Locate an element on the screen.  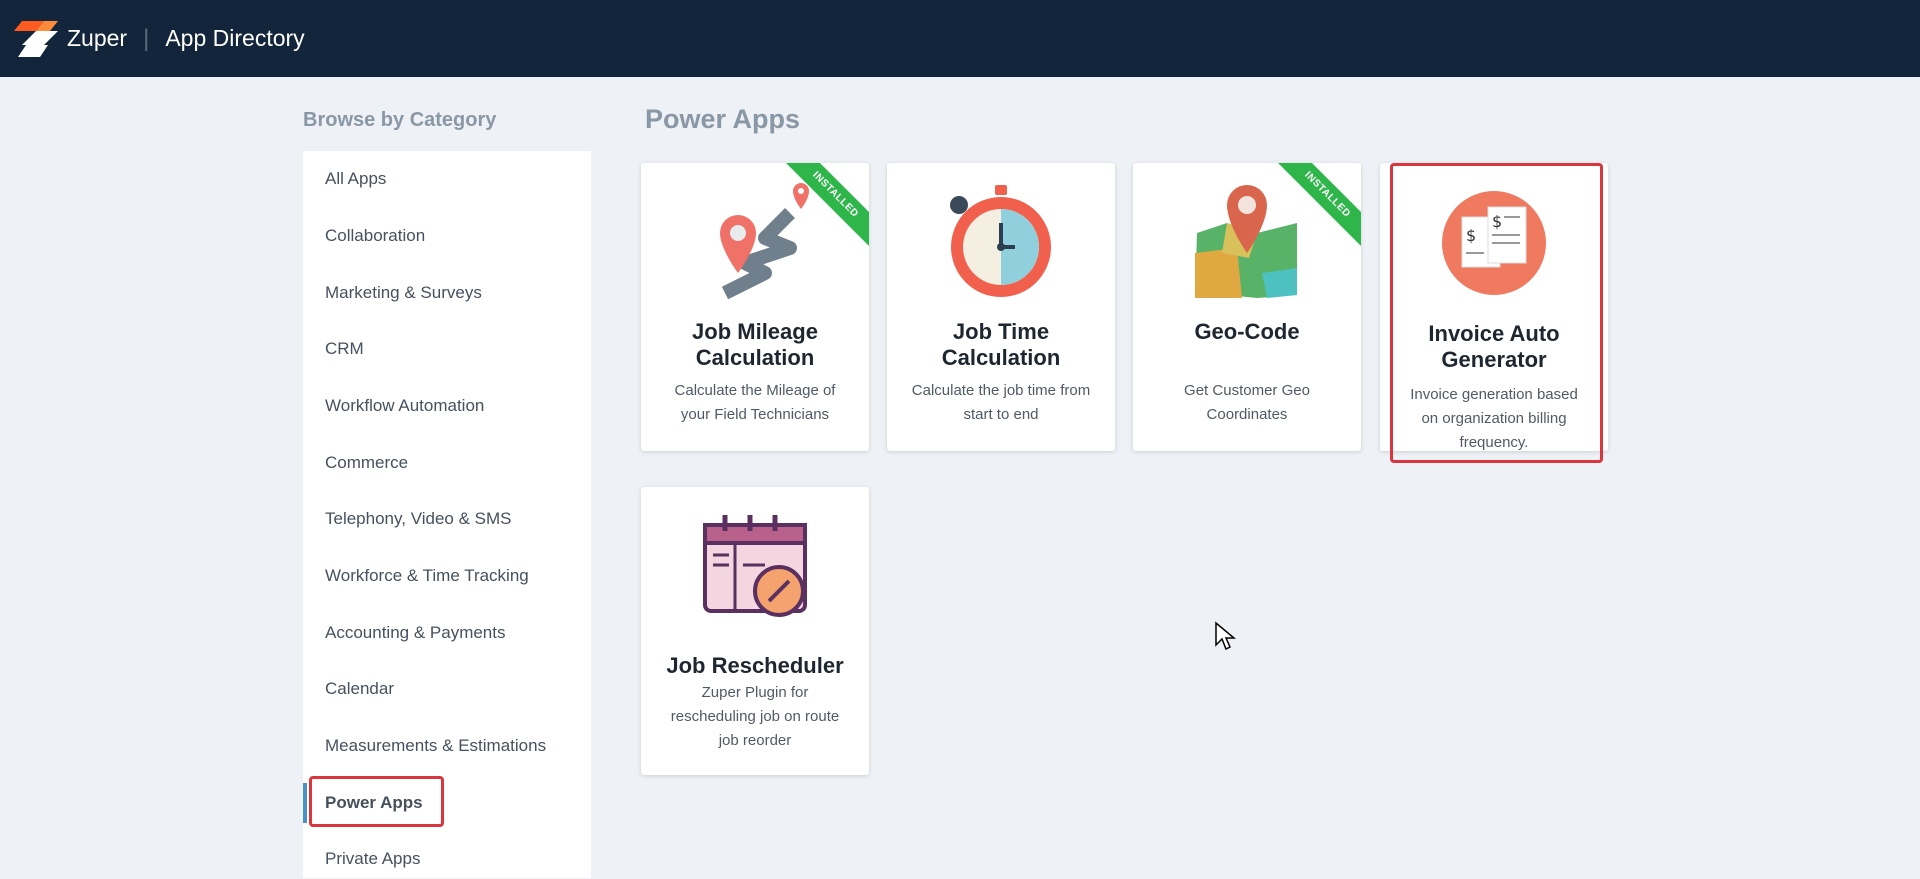
sidebar-item-crm: CRM is located at coordinates (447, 349).